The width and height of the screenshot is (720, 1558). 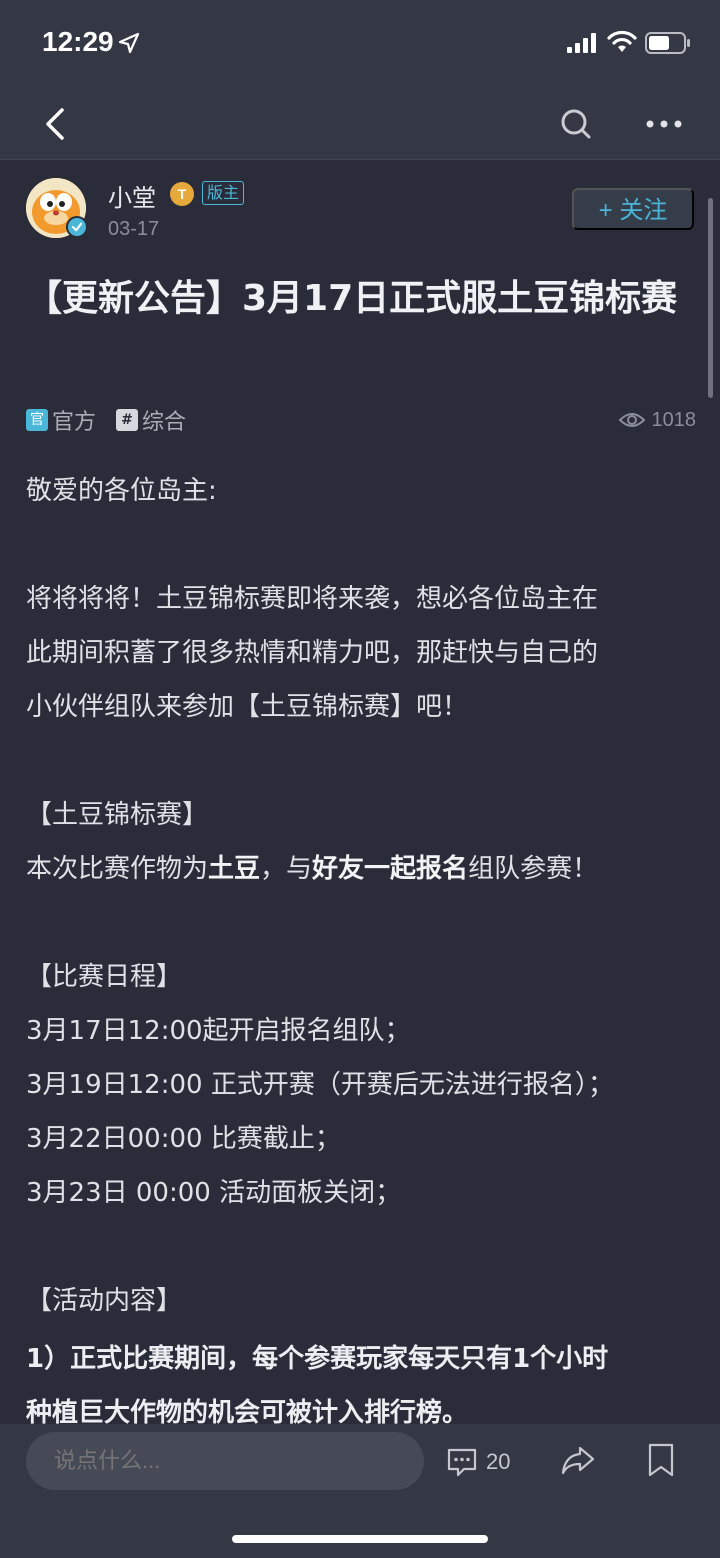 I want to click on bold-crop: 土豆, so click(x=234, y=869).